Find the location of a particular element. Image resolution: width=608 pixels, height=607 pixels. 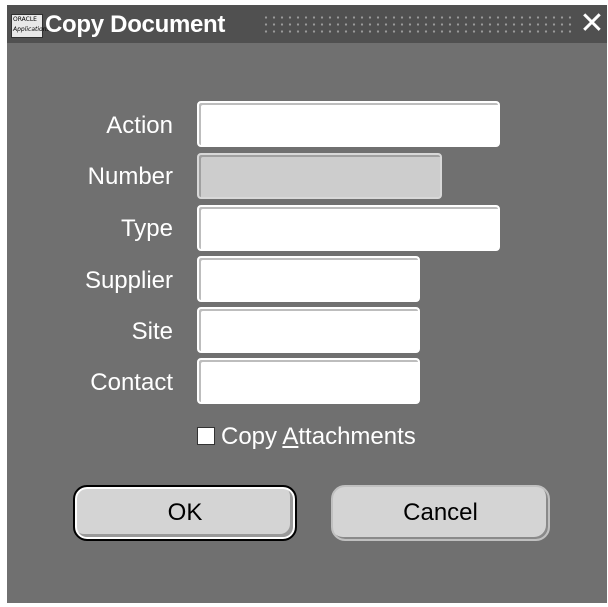

site-label: Site is located at coordinates (152, 331).